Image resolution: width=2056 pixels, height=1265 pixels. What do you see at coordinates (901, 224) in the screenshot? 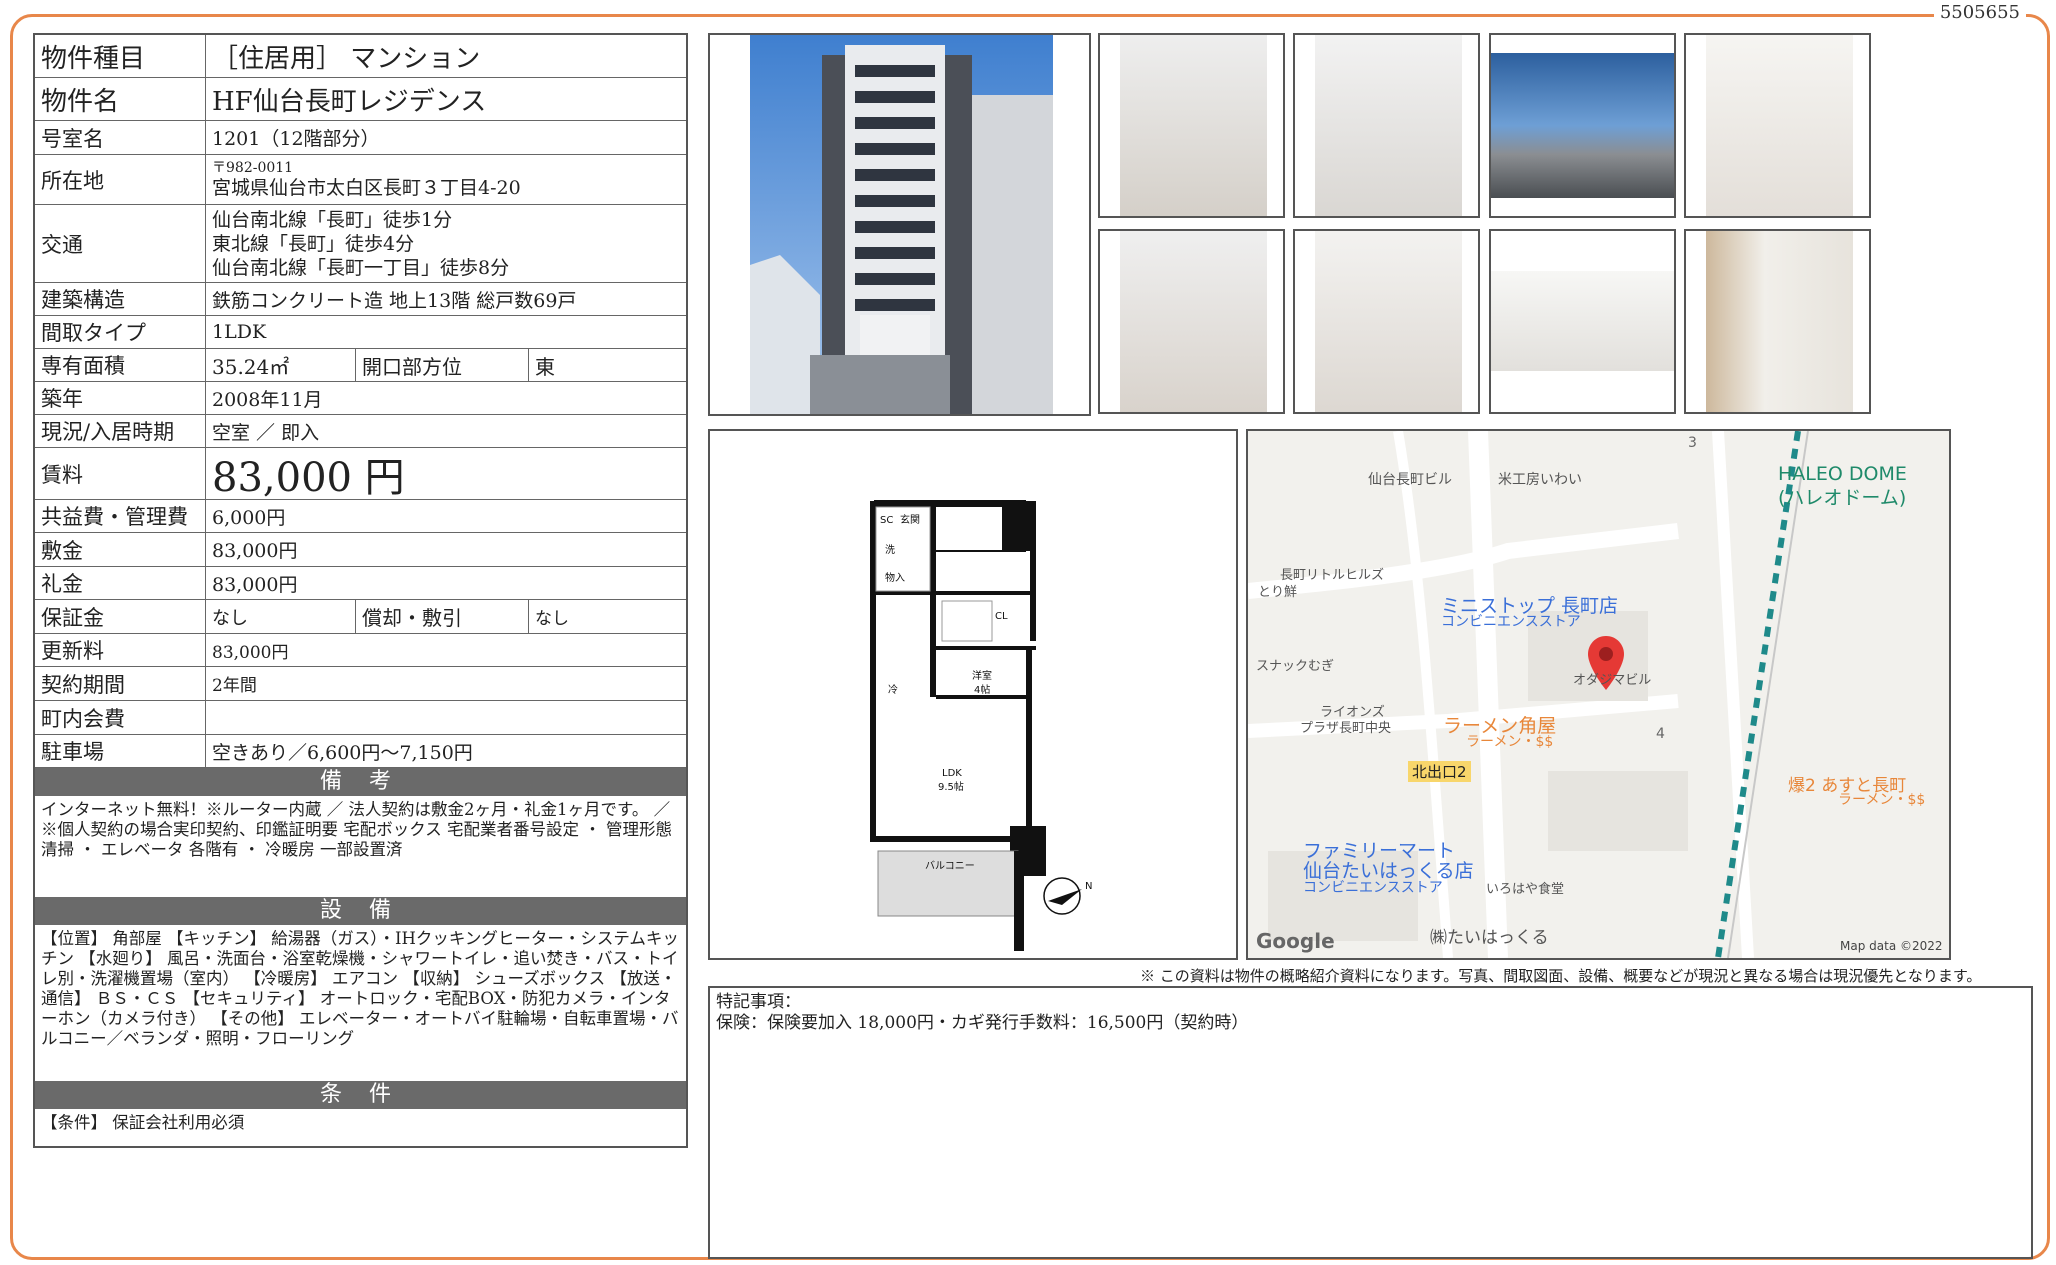
I see `building-illustration` at bounding box center [901, 224].